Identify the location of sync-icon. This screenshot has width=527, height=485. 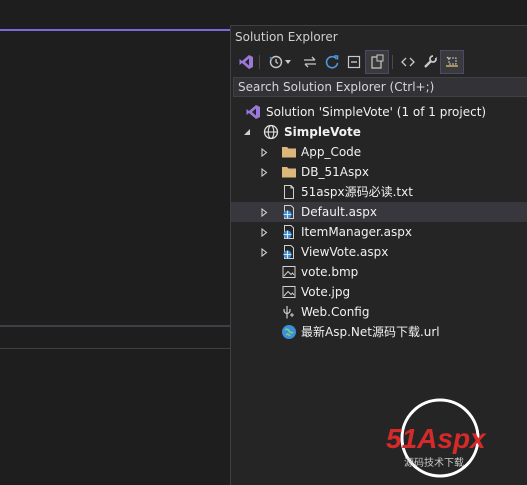
(310, 62).